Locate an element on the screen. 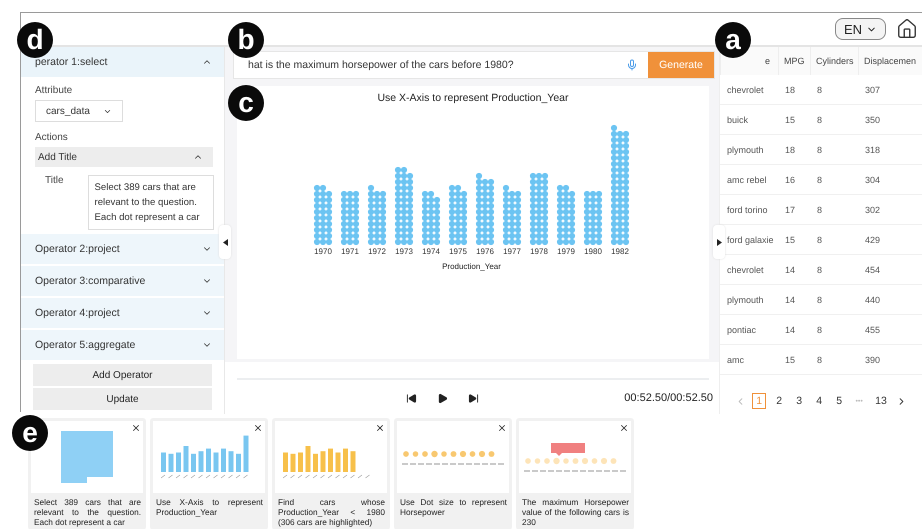  step-card: Use Dot size to represent Horsepower is located at coordinates (453, 473).